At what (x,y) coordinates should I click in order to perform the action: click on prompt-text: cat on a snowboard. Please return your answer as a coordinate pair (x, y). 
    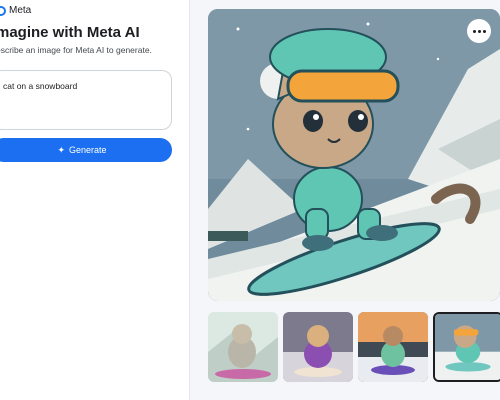
    Looking at the image, I should click on (40, 86).